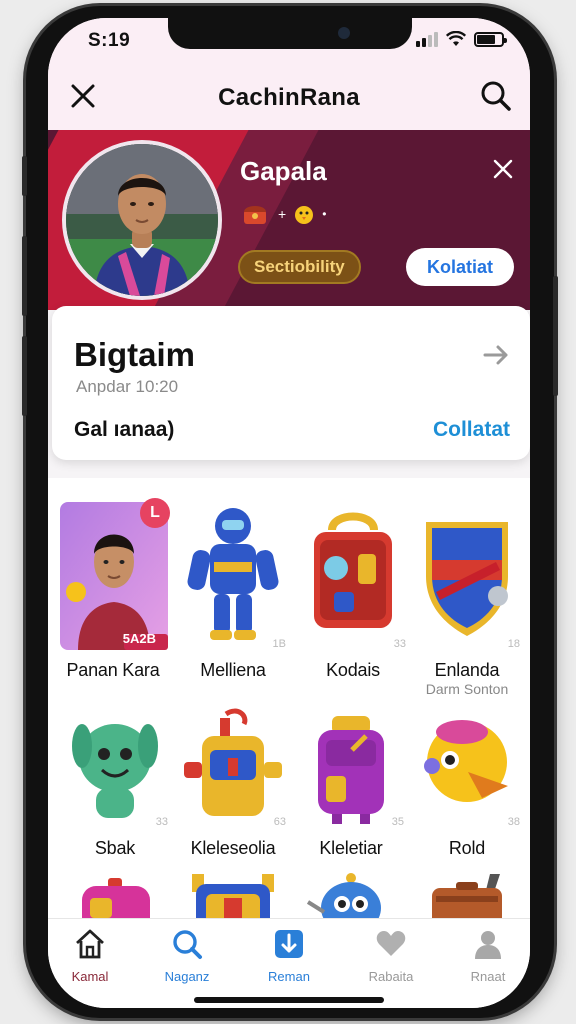 This screenshot has width=576, height=1024. Describe the element at coordinates (304, 215) in the screenshot. I see `chick-icon` at that location.